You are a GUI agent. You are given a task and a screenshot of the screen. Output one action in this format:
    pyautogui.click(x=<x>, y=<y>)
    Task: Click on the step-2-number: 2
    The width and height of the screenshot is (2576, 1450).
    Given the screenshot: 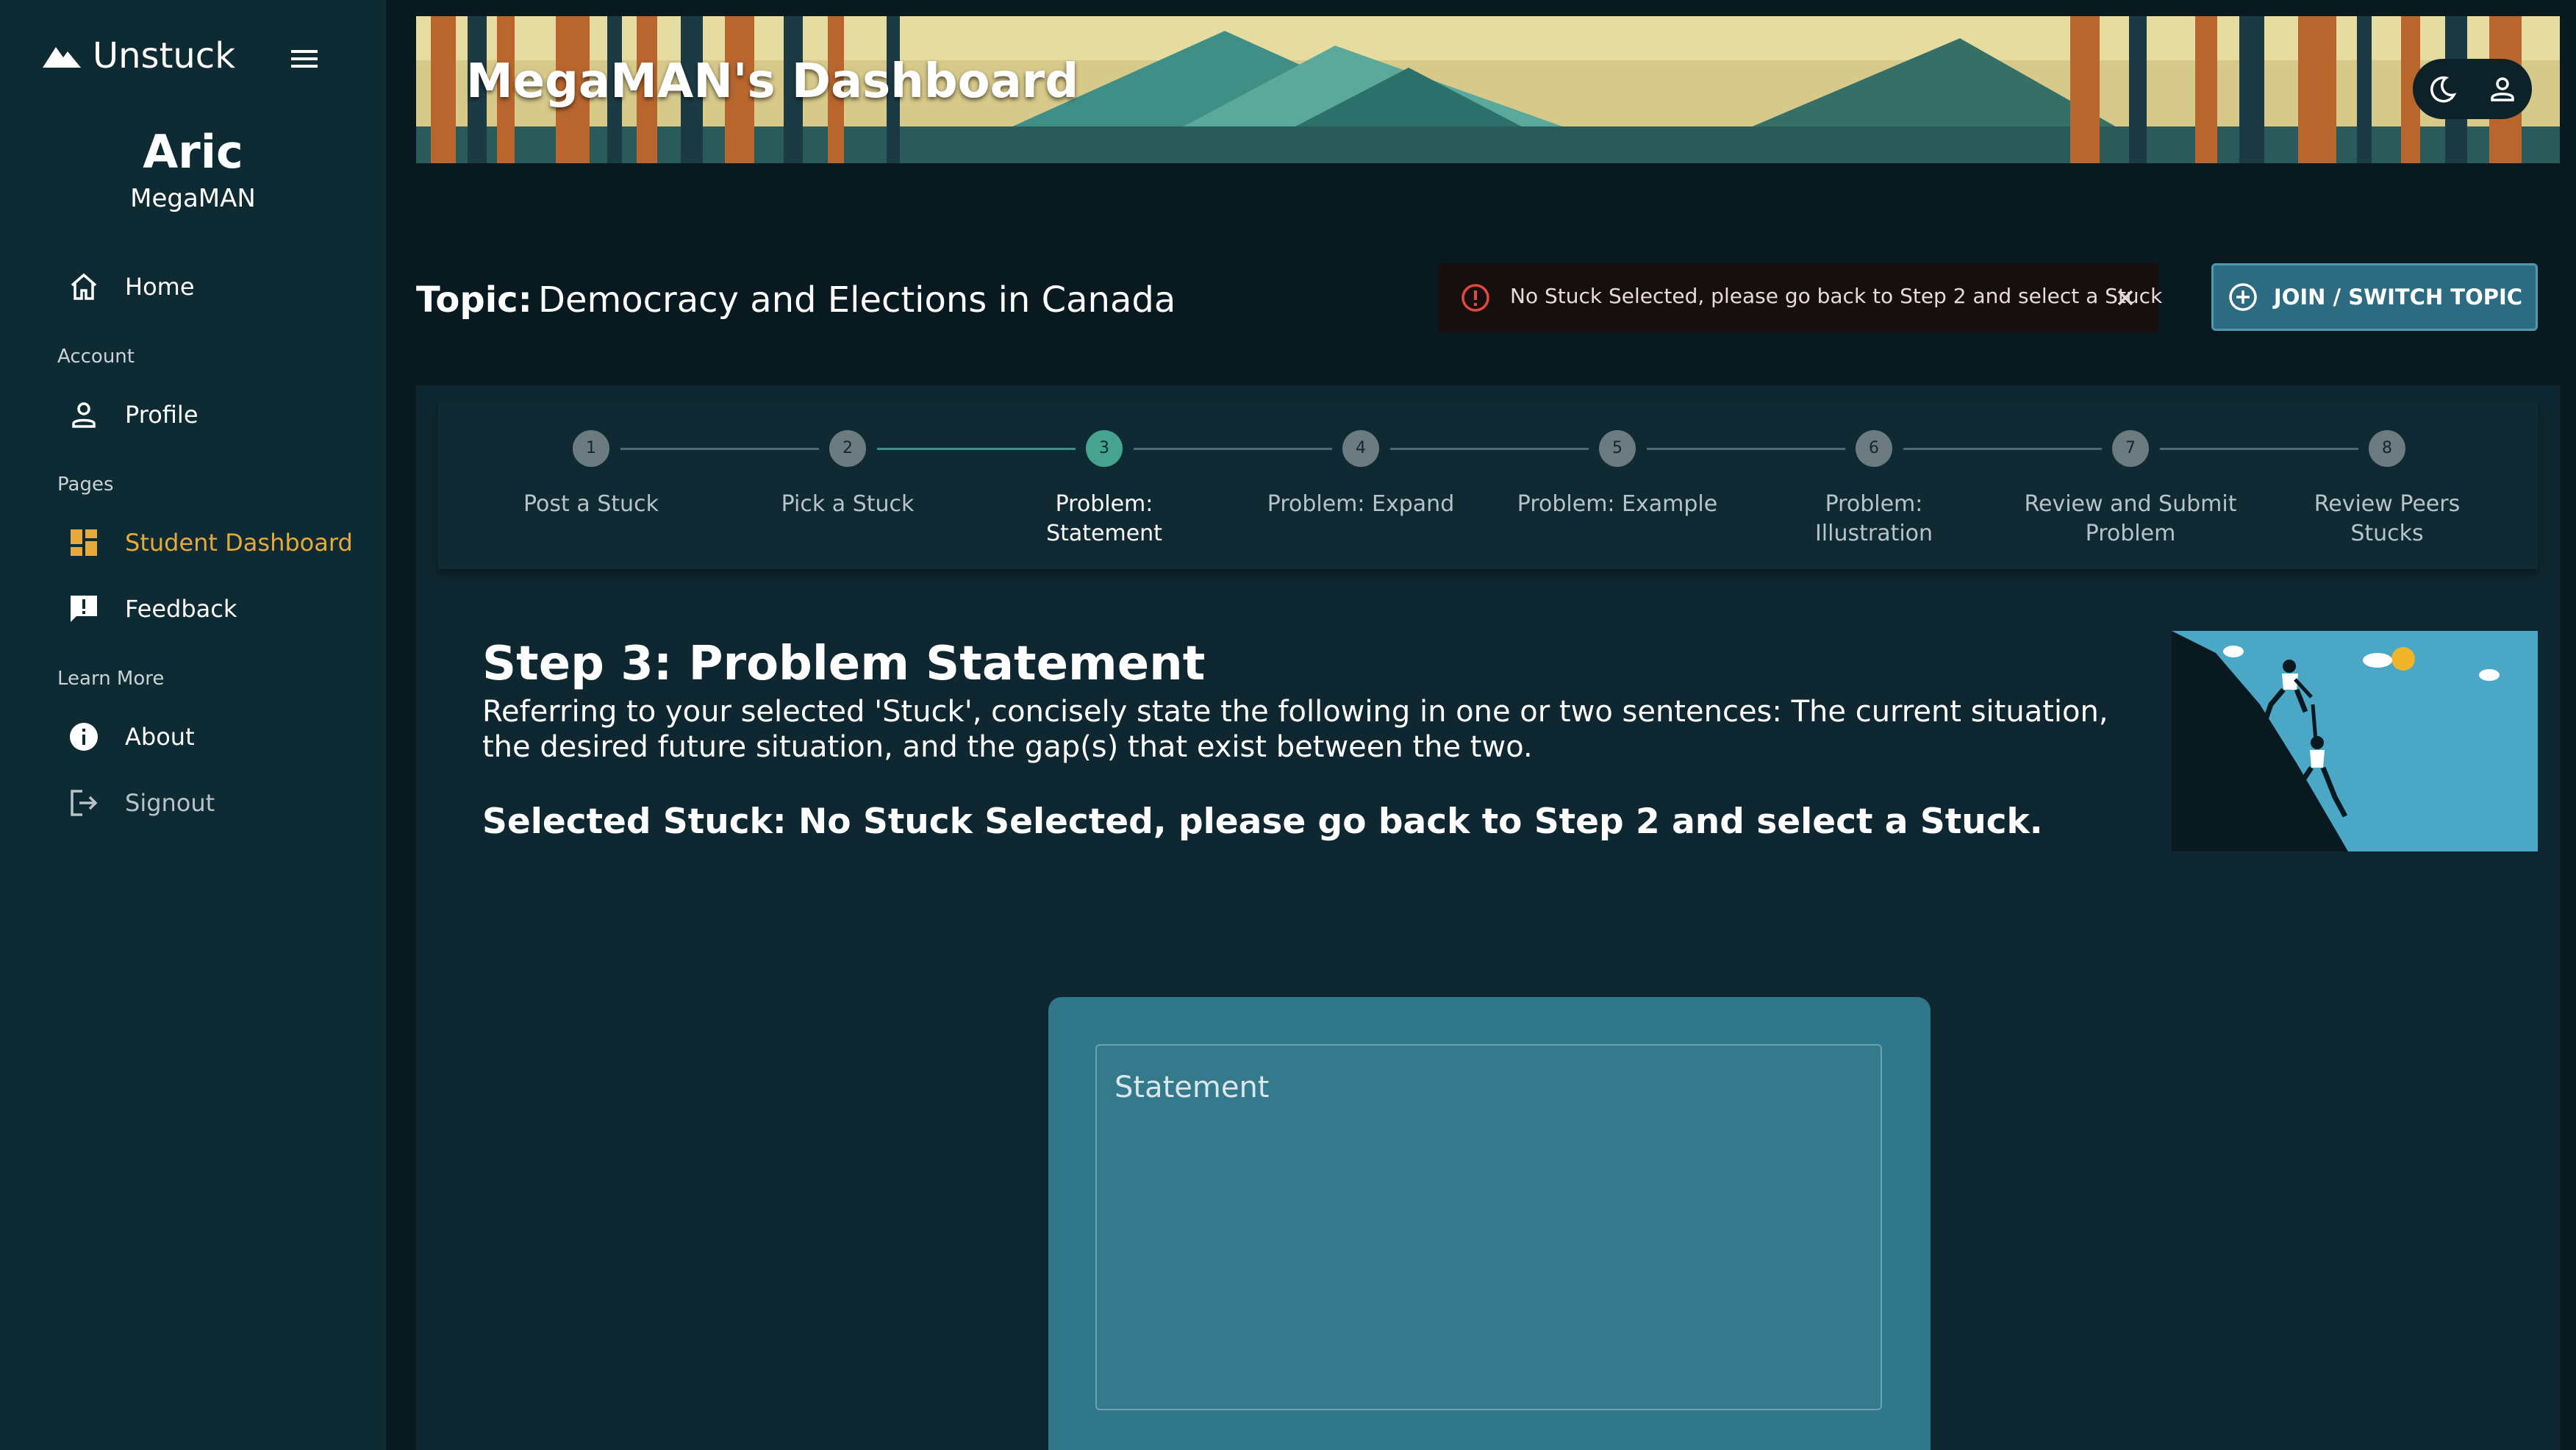 What is the action you would take?
    pyautogui.click(x=847, y=449)
    